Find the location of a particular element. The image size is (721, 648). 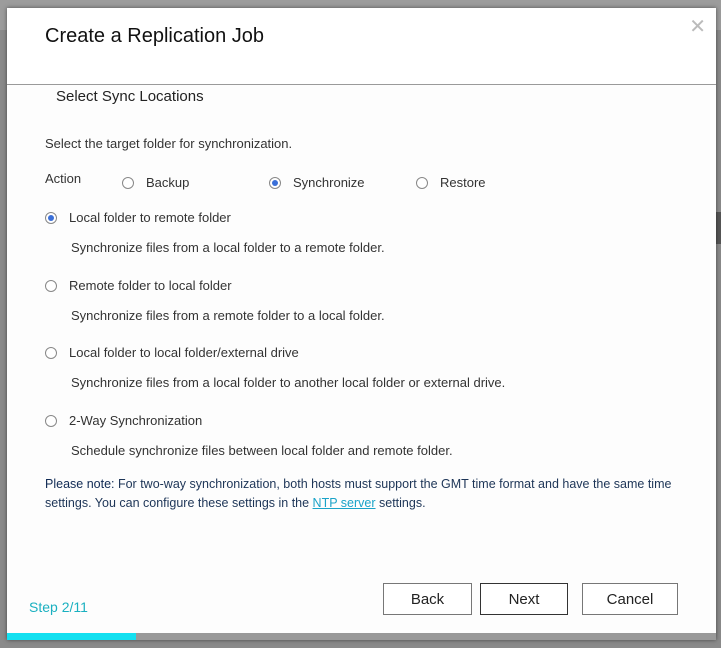

sync-mode-label: 2-Way Synchronization is located at coordinates (135, 420).